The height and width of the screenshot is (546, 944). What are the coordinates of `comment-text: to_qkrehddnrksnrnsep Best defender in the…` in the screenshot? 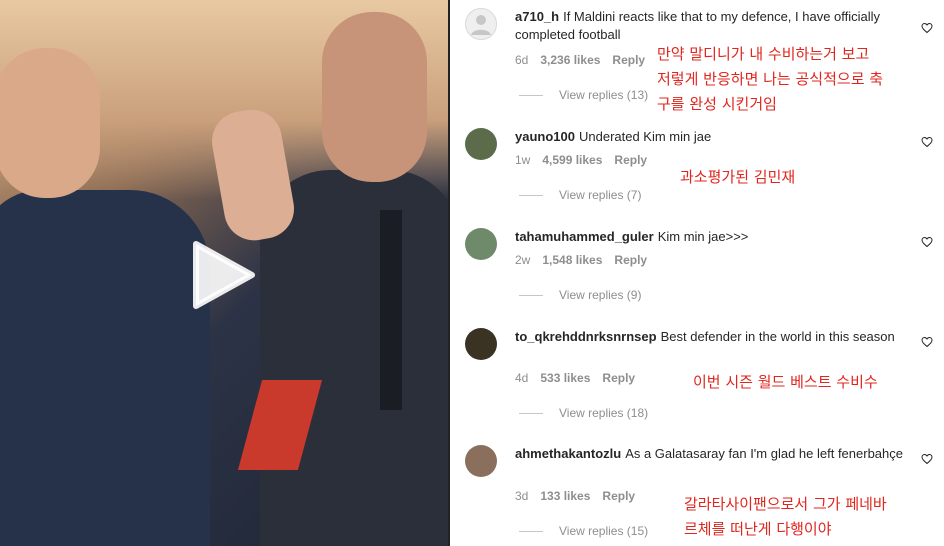 It's located at (712, 337).